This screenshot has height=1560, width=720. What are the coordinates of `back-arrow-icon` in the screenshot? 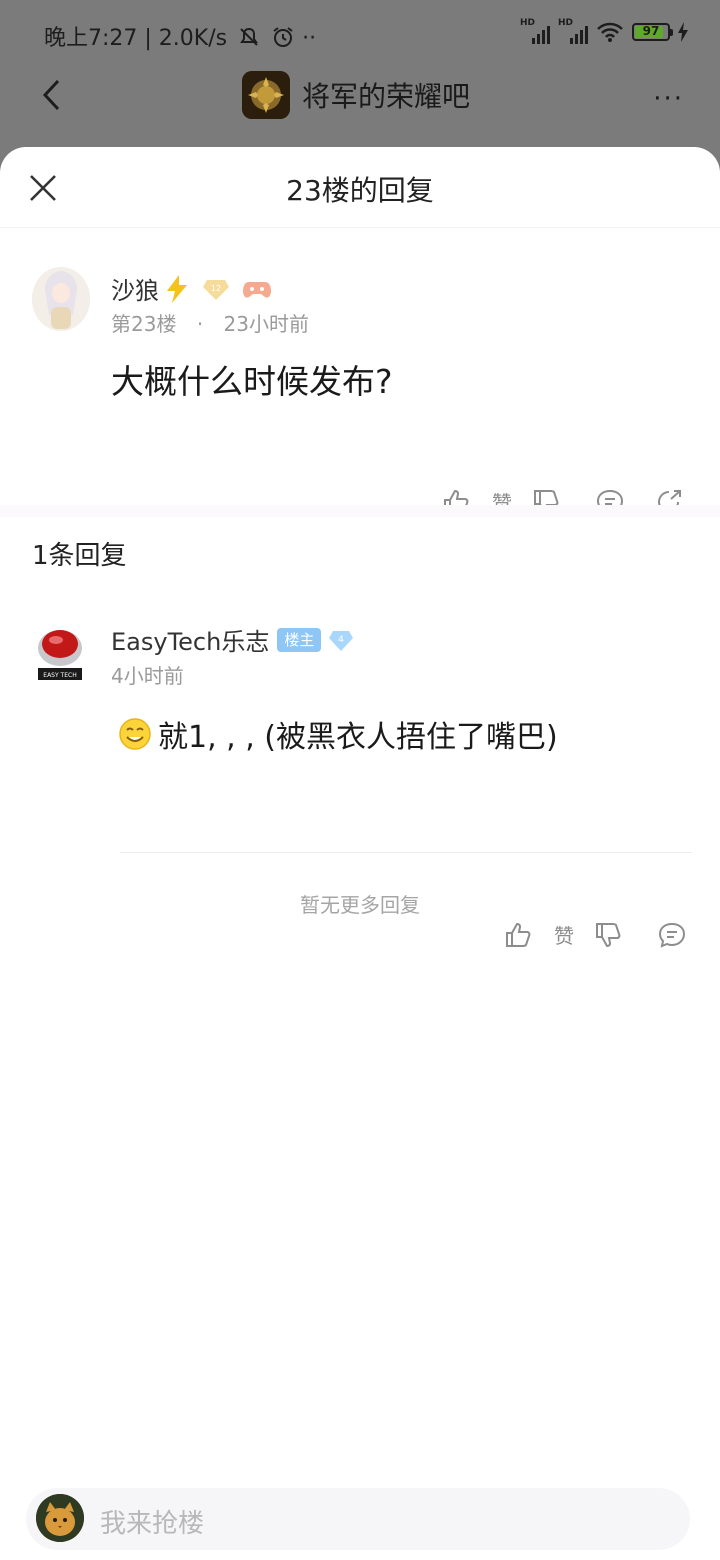 It's located at (53, 95).